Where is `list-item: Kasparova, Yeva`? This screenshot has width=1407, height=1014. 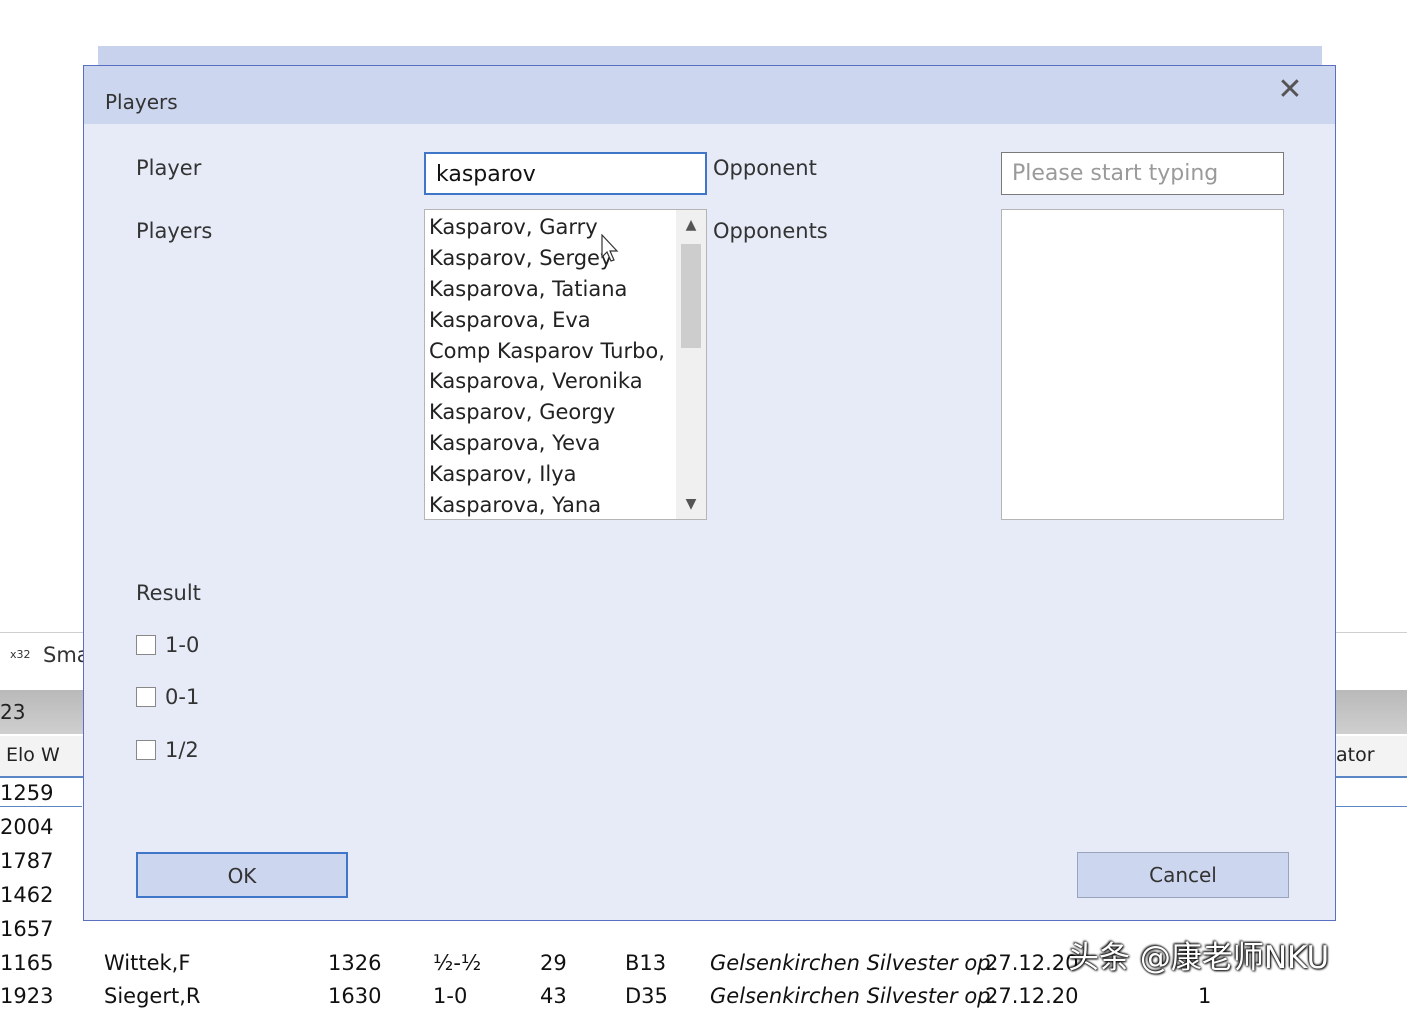 list-item: Kasparova, Yeva is located at coordinates (551, 443).